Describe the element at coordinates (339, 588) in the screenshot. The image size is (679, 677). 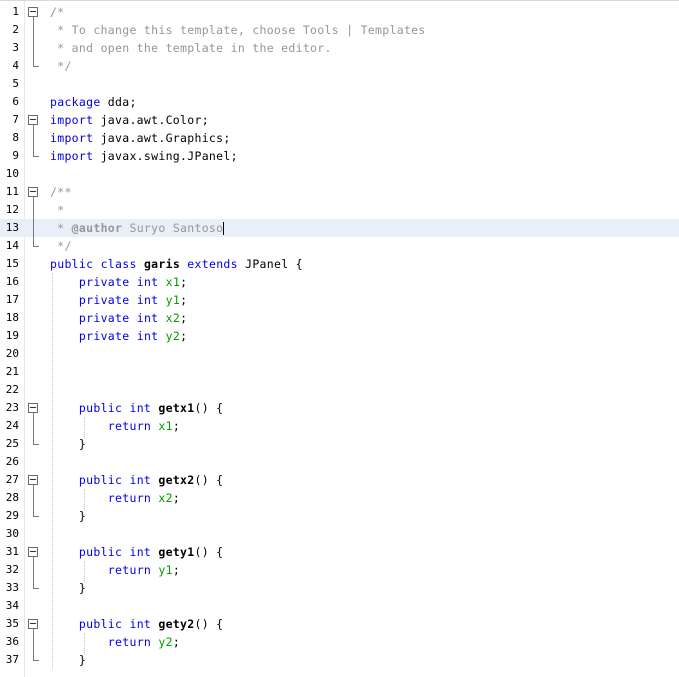
I see `code-line: 33 }` at that location.